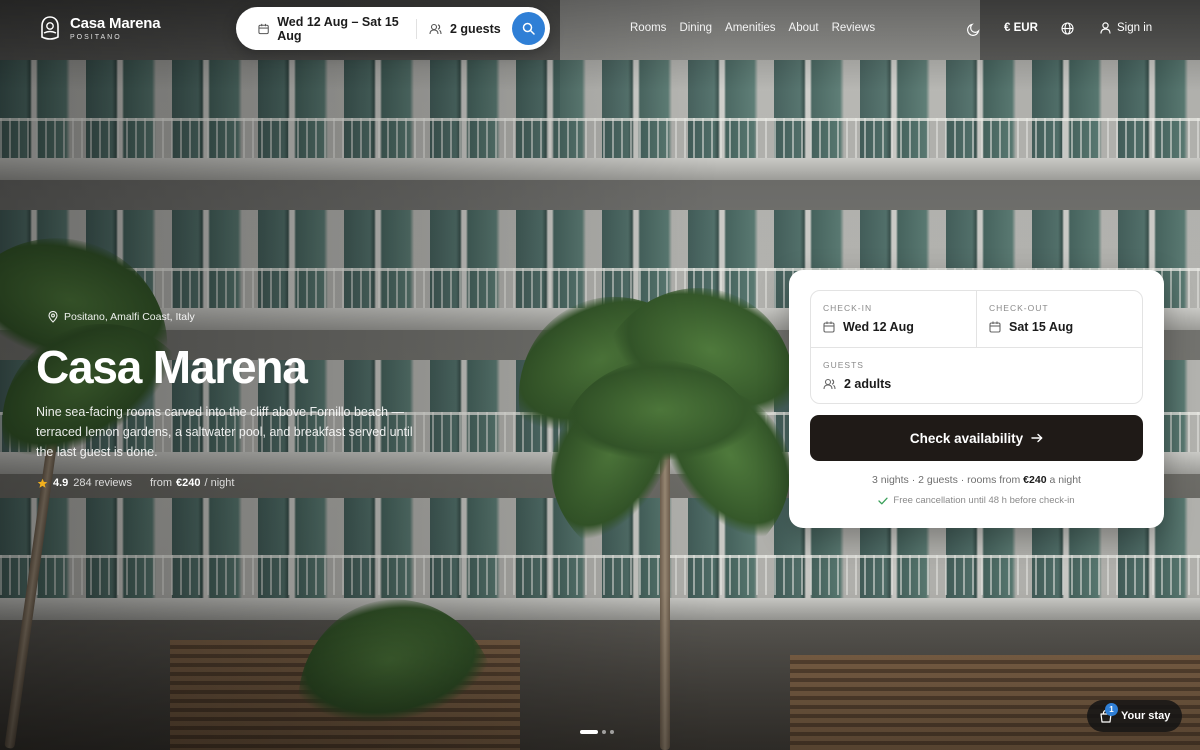 The width and height of the screenshot is (1200, 750). I want to click on nav-link-reviews: Reviews, so click(853, 28).